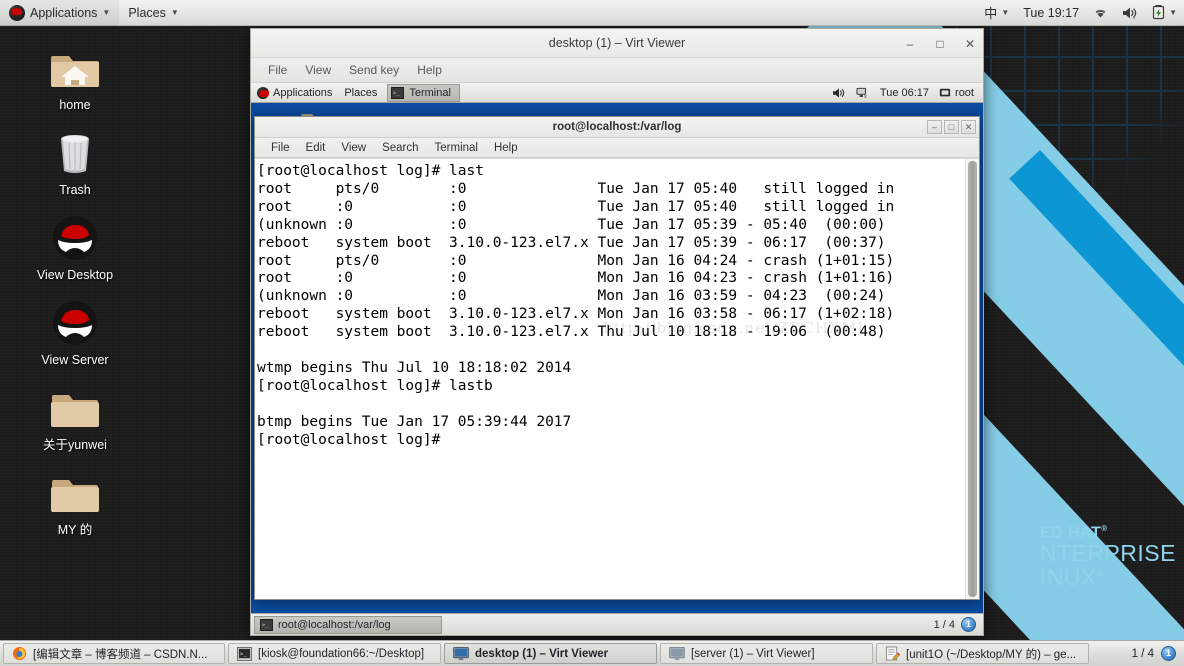  I want to click on desktop-icon-view-desktop: View Desktop, so click(75, 247).